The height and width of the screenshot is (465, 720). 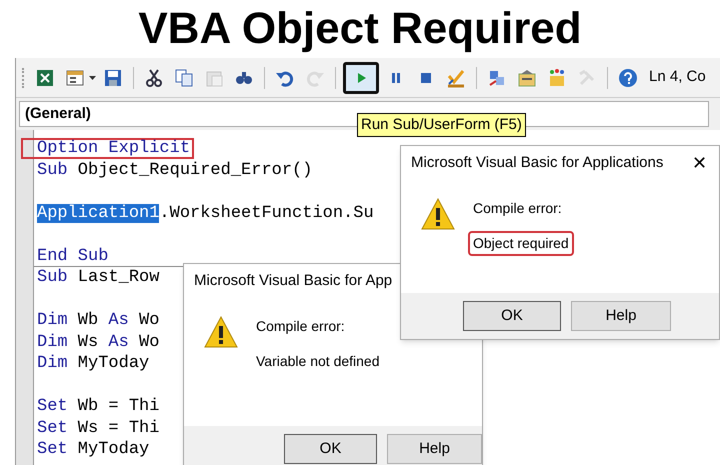 I want to click on tooltip: Run Sub/UserForm (F5), so click(x=441, y=125).